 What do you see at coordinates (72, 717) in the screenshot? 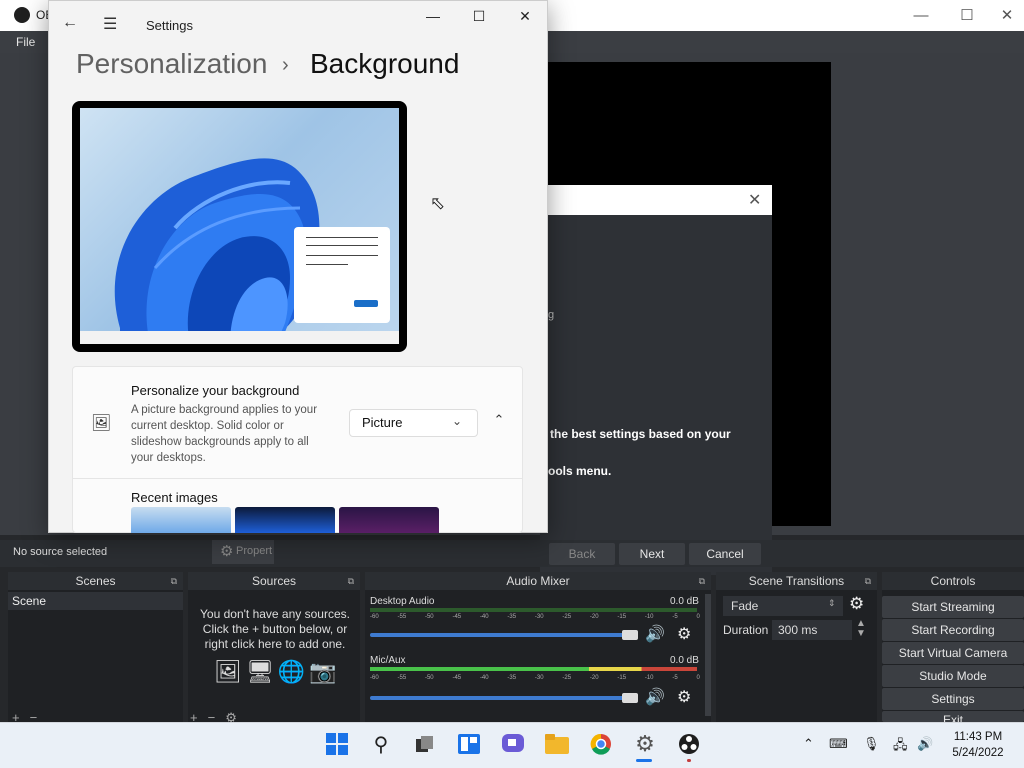
I see `scenes-toolbar: +−` at bounding box center [72, 717].